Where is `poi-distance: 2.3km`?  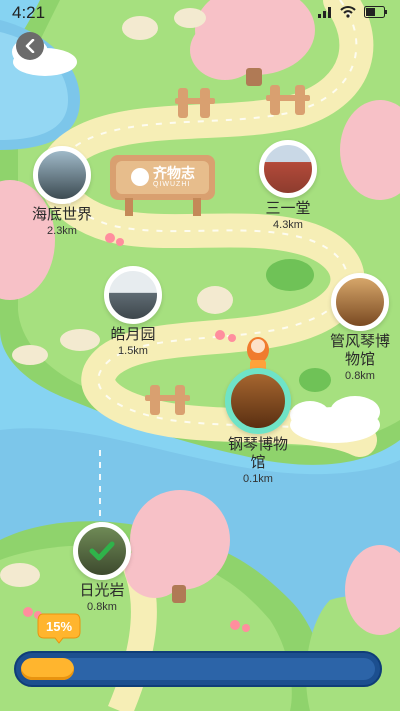
poi-distance: 2.3km is located at coordinates (62, 231).